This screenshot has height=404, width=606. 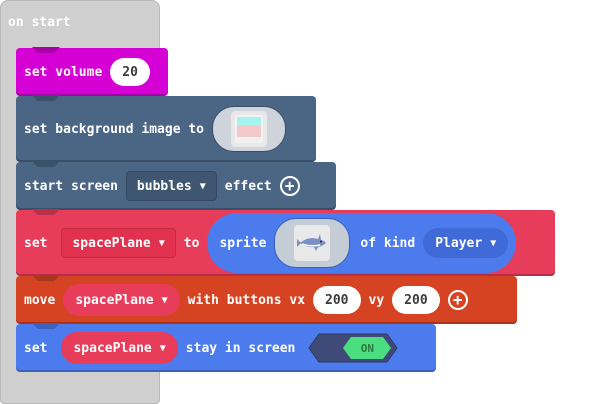 What do you see at coordinates (40, 300) in the screenshot?
I see `move-label: move` at bounding box center [40, 300].